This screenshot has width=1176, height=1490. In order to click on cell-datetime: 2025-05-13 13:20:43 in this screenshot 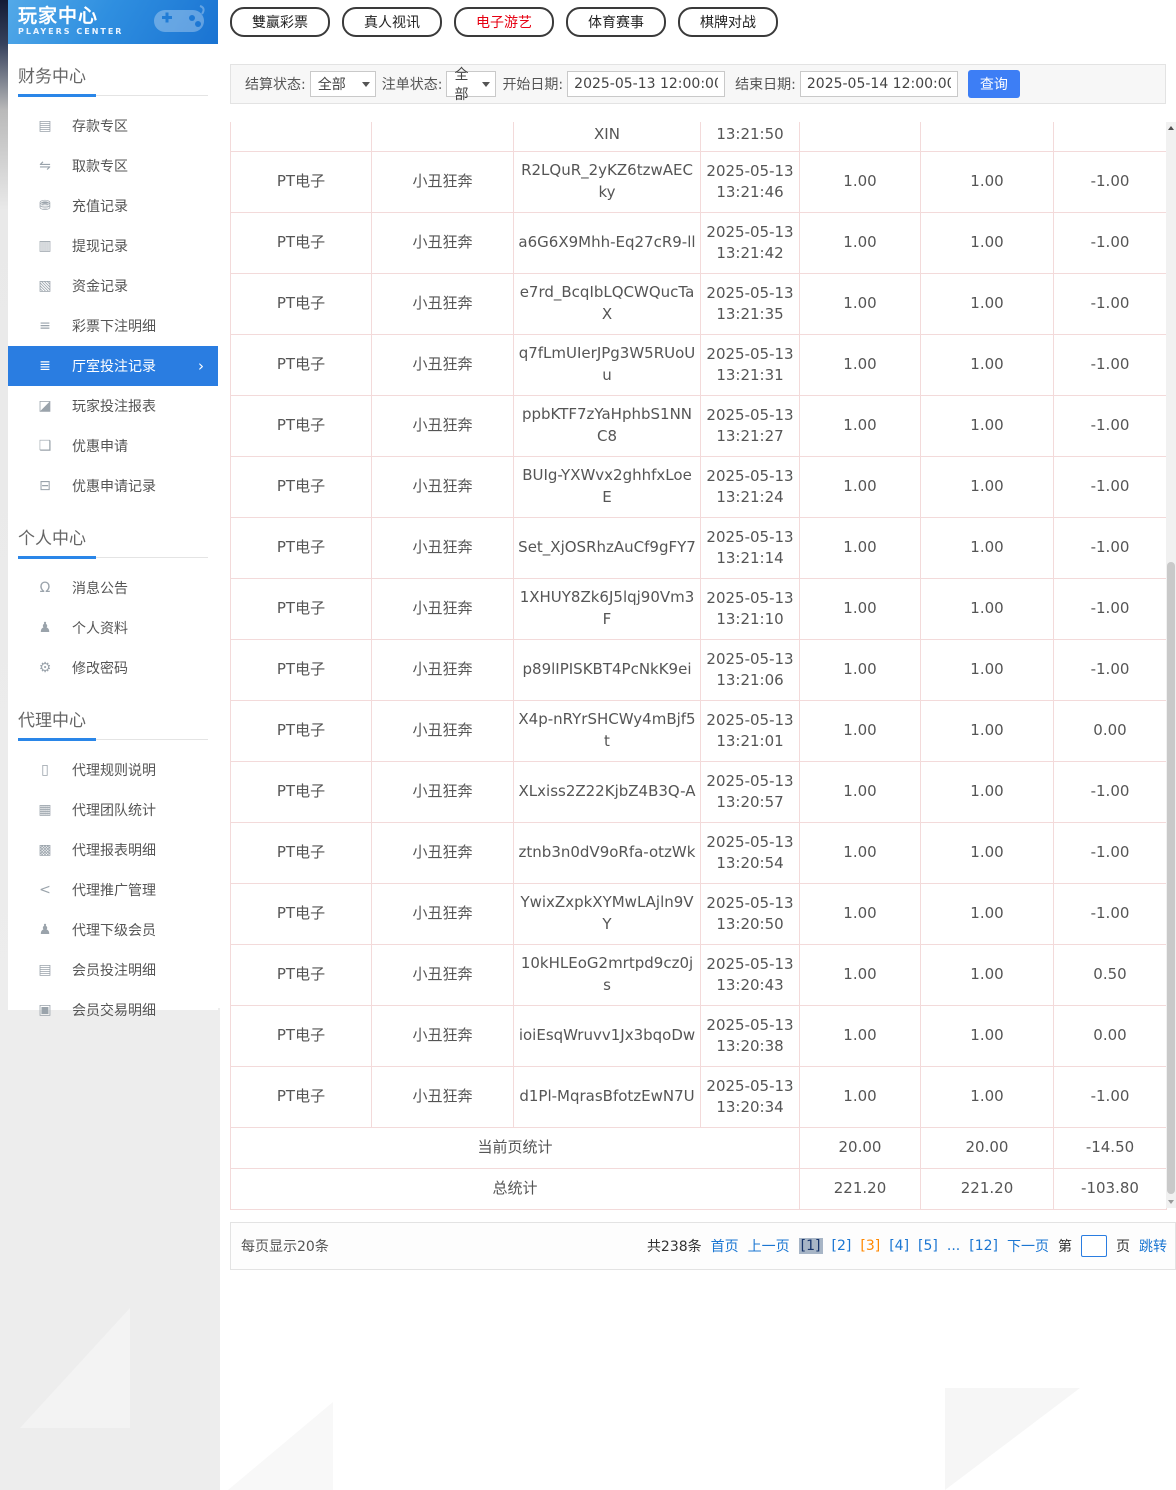, I will do `click(750, 974)`.